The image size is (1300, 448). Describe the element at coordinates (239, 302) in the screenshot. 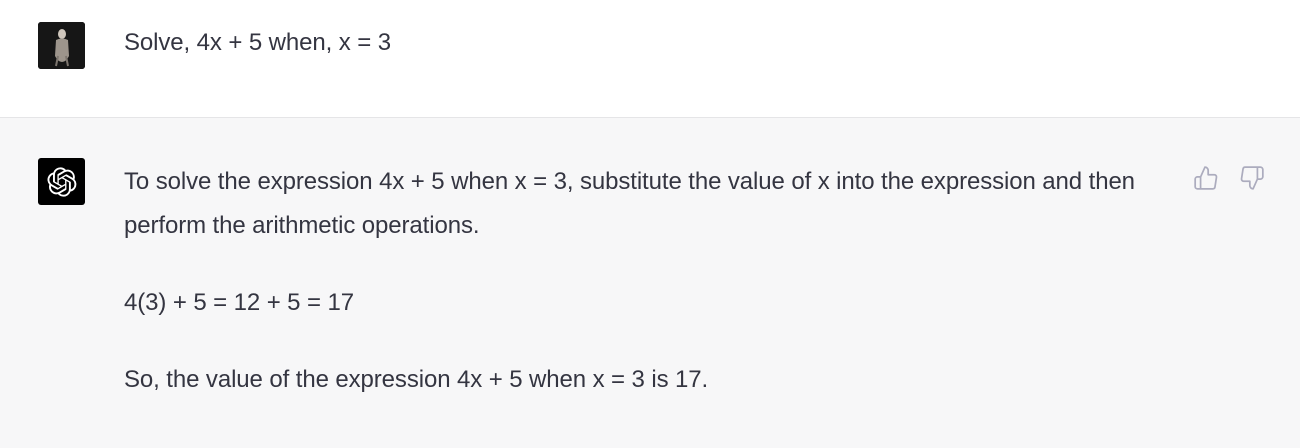

I see `assistant-paragraph: 4(3) + 5 = 12 + 5 = 17` at that location.